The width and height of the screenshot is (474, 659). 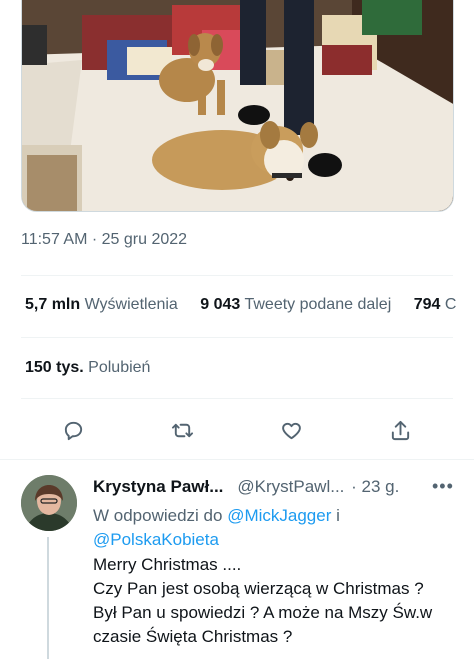 What do you see at coordinates (220, 304) in the screenshot?
I see `retweets-count: 9 043` at bounding box center [220, 304].